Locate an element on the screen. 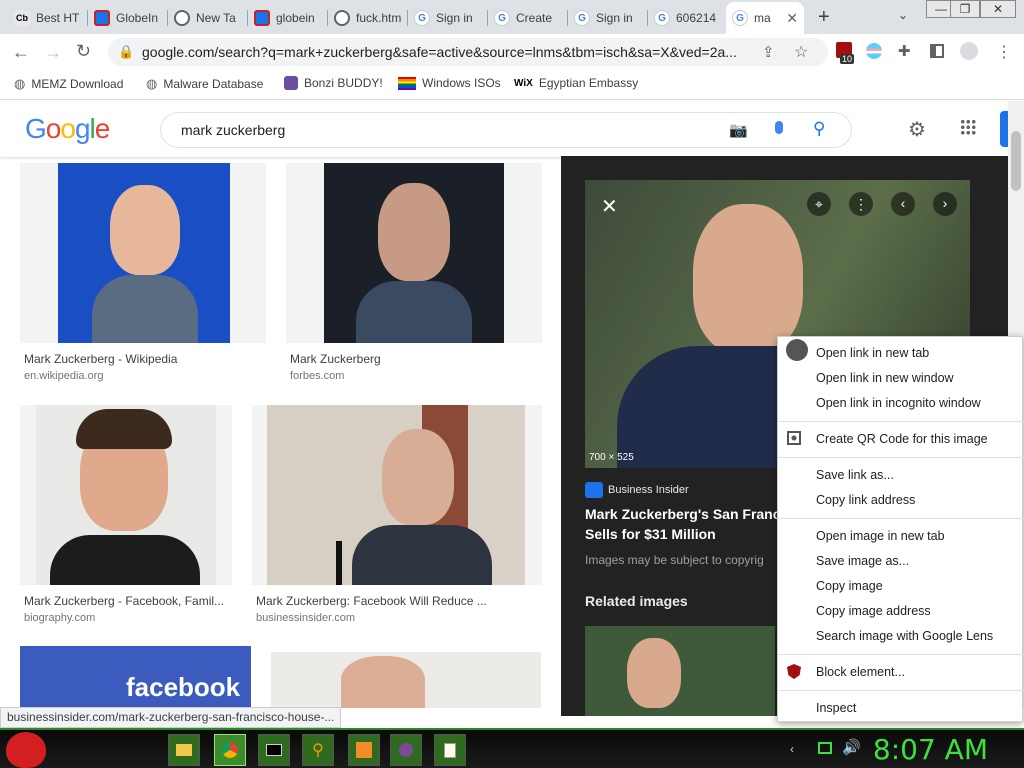 This screenshot has height=768, width=1024. result-caption-1: Mark Zuckerberg - Wikipedia is located at coordinates (142, 359).